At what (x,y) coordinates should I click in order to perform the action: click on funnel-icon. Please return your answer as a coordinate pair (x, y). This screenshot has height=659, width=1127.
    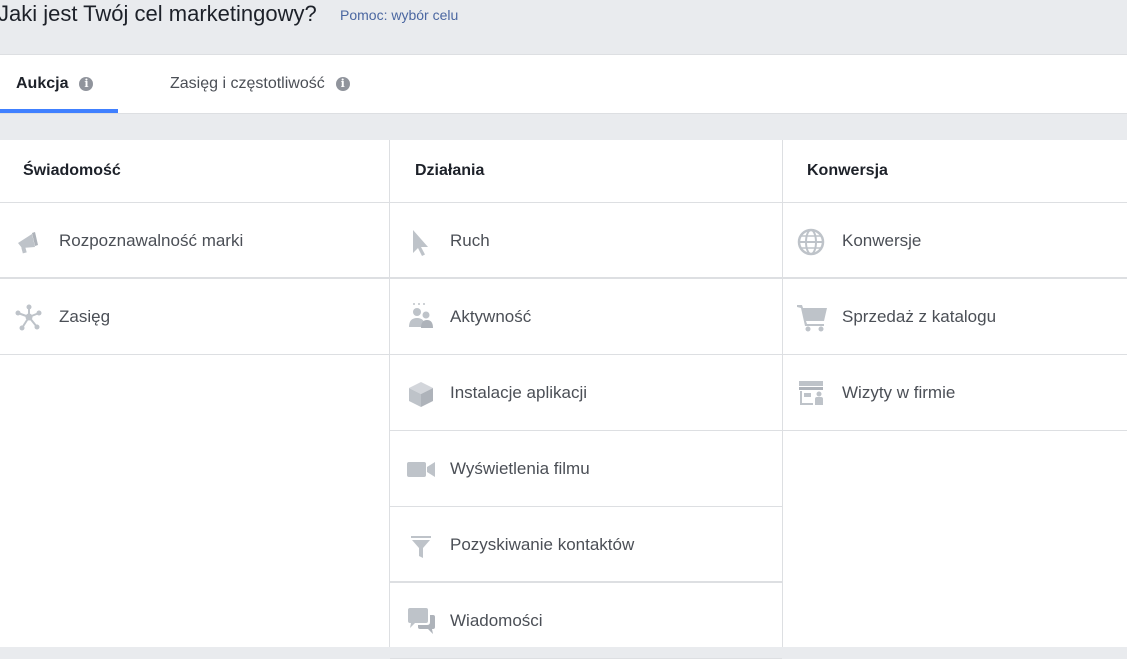
    Looking at the image, I should click on (421, 546).